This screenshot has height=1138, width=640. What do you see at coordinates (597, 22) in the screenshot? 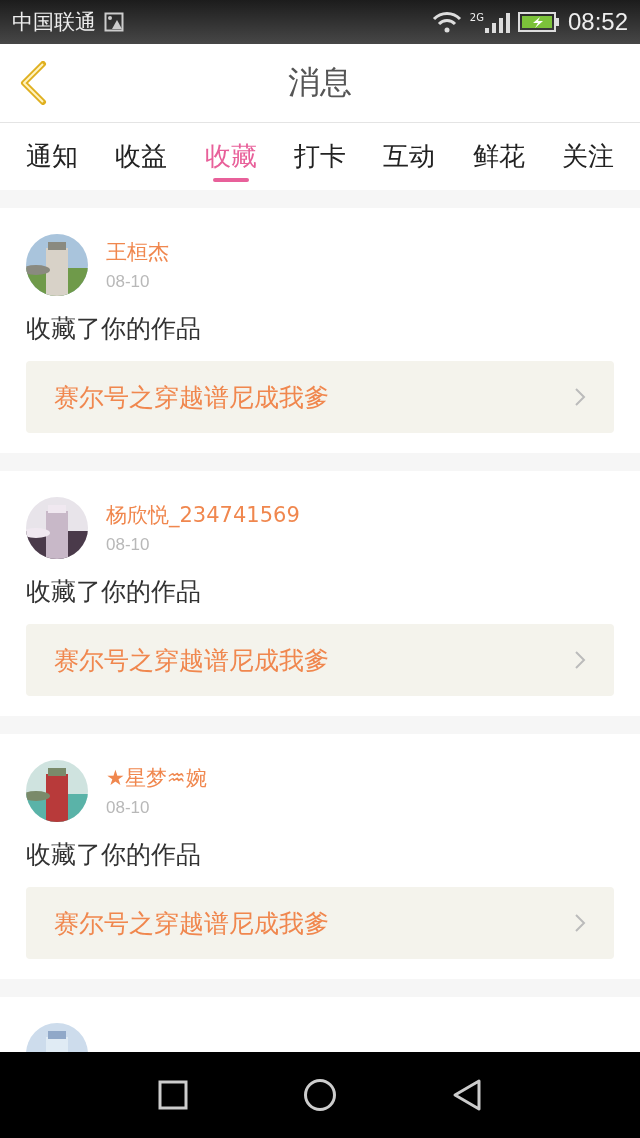
I see `clock: 08:52` at bounding box center [597, 22].